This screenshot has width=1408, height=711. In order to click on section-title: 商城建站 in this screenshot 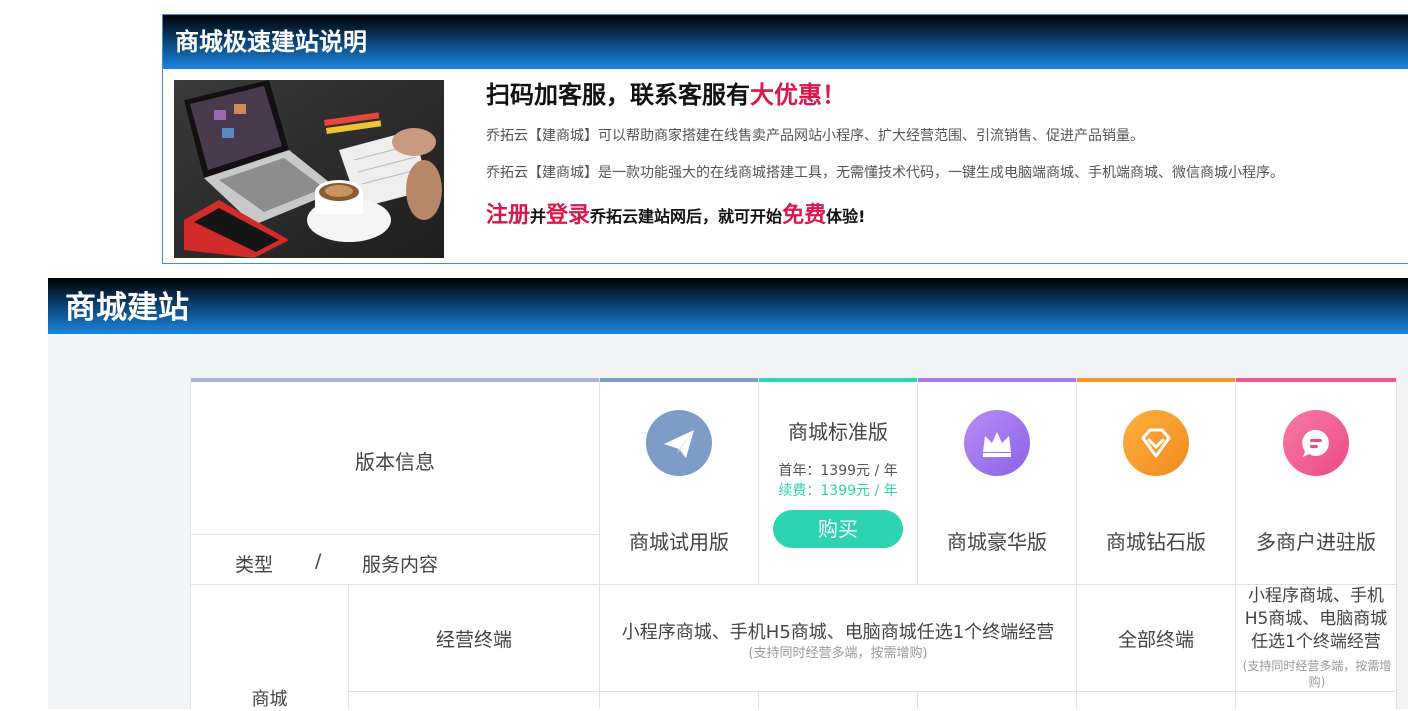, I will do `click(728, 306)`.